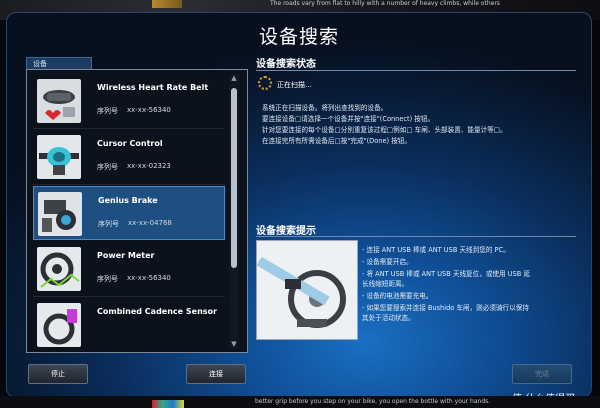  Describe the element at coordinates (348, 119) in the screenshot. I see `status-description-line: 要连接设备□请选择一个设备并按"连接"(Connect) 按钮。` at that location.